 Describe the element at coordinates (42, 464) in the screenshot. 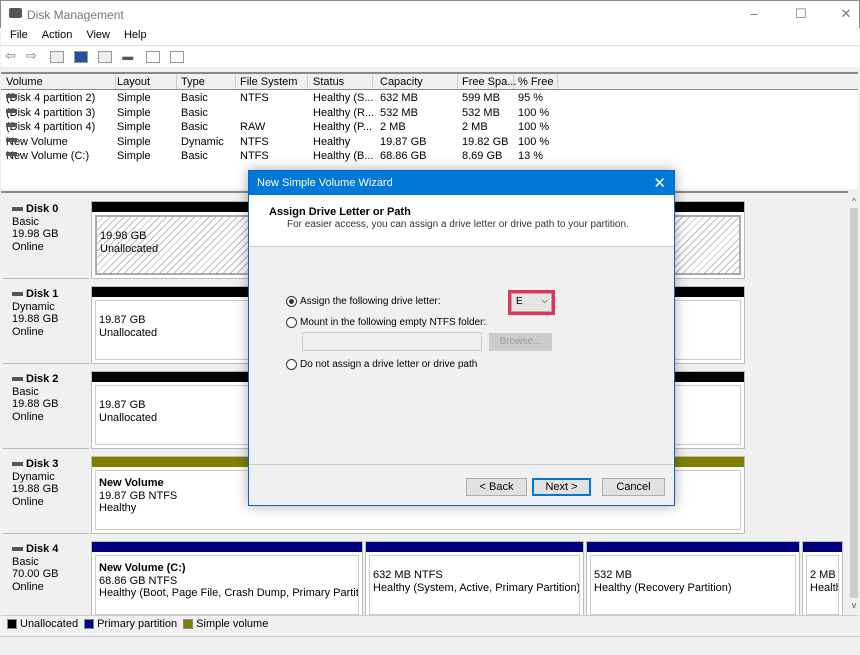

I see `disk-name: Disk 3` at that location.